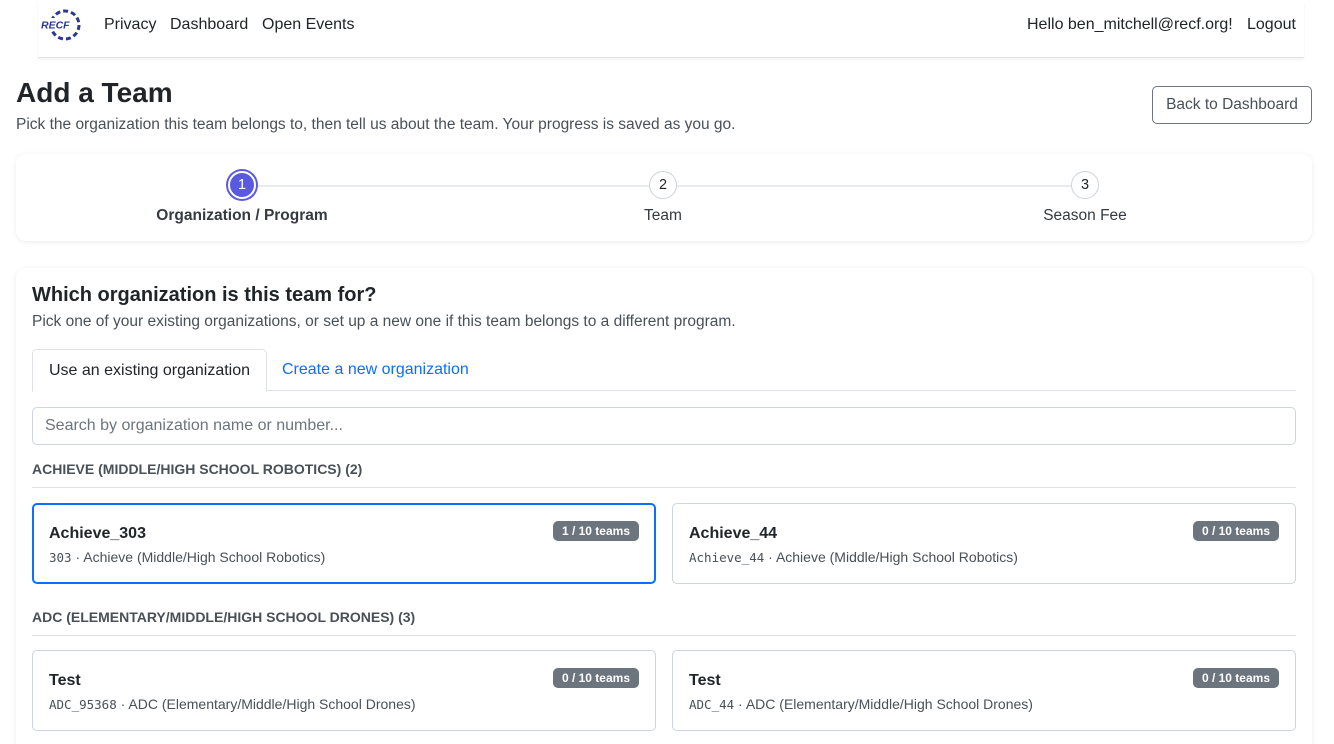 Image resolution: width=1334 pixels, height=744 pixels. Describe the element at coordinates (209, 25) in the screenshot. I see `nav-dashboard-link: Dashboard` at that location.